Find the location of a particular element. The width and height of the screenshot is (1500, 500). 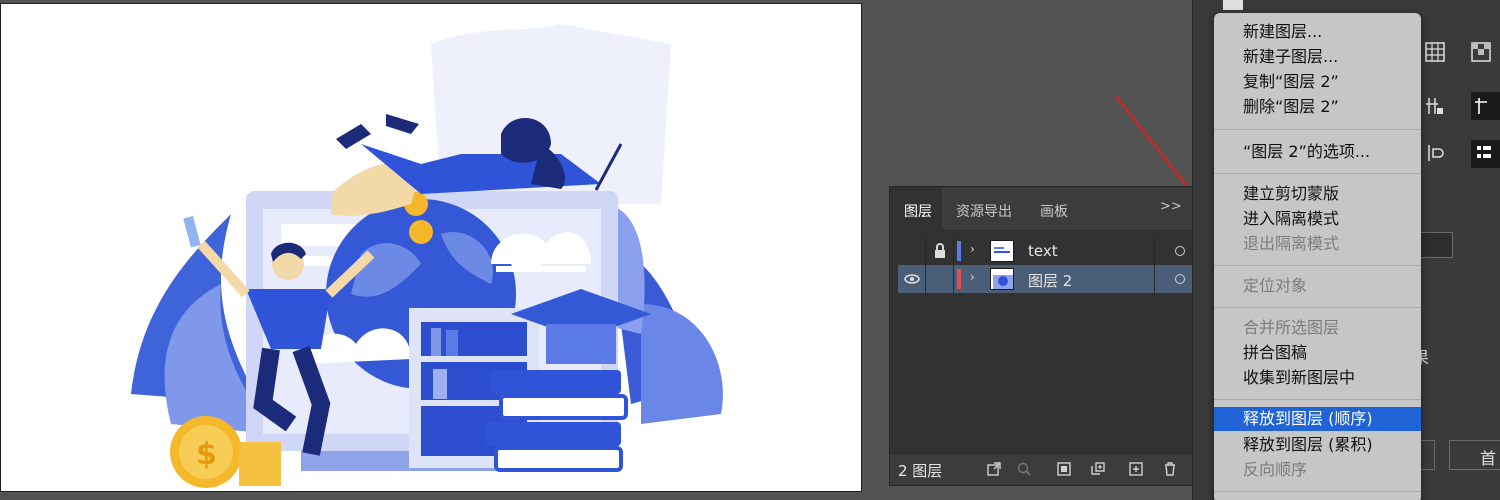

tab-artboards: 画板 is located at coordinates (1054, 211).